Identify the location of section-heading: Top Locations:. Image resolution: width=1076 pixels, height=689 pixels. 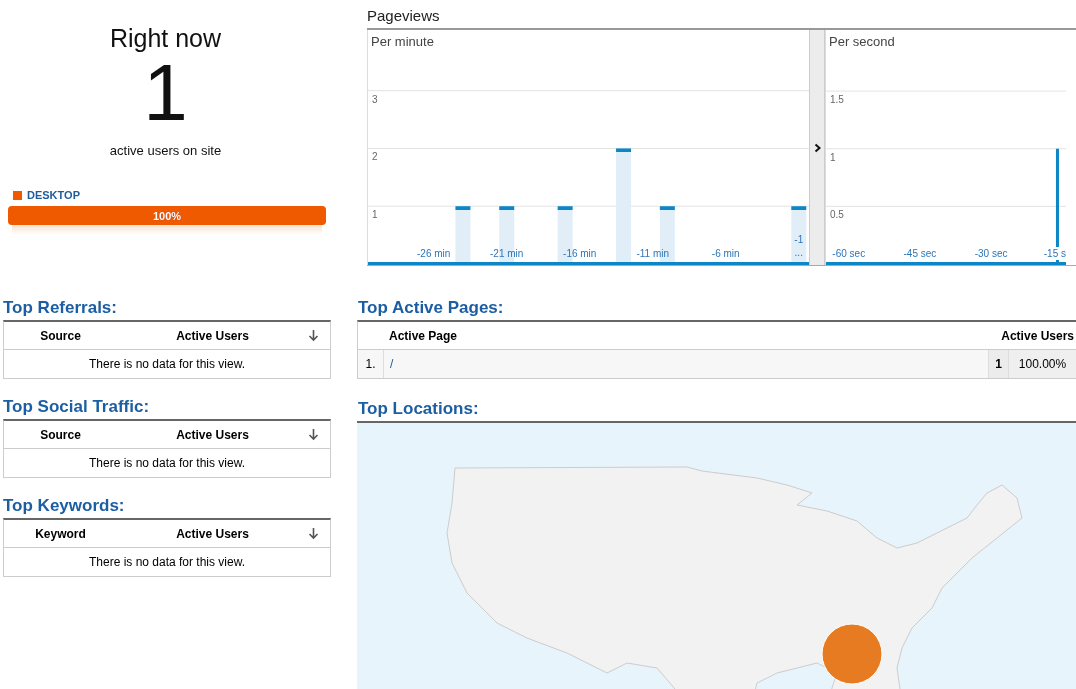
(419, 409).